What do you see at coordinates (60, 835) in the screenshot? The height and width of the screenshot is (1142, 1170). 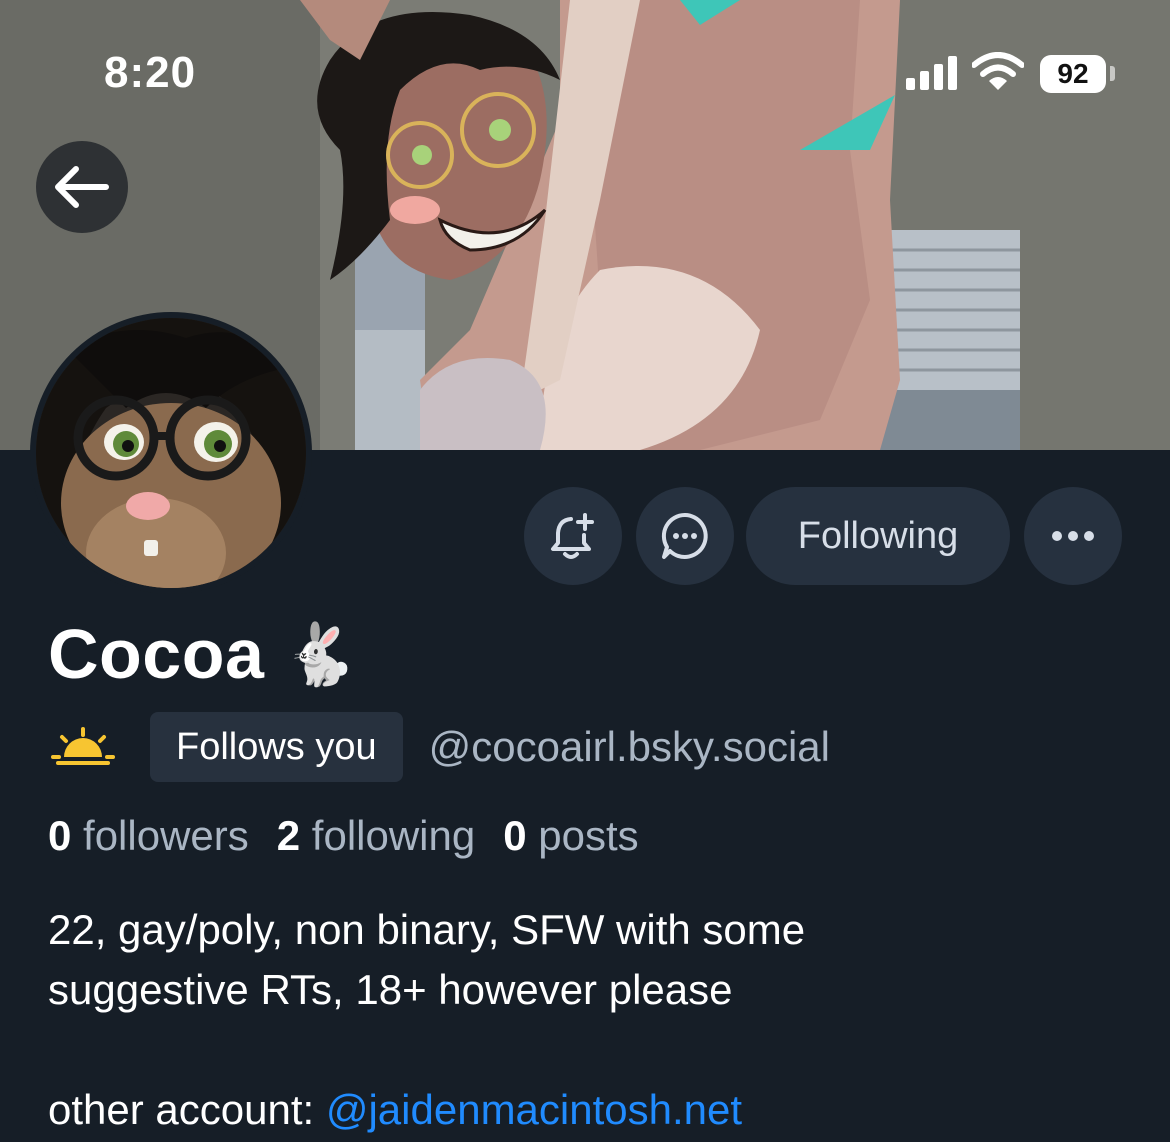 I see `followers-count: 0` at bounding box center [60, 835].